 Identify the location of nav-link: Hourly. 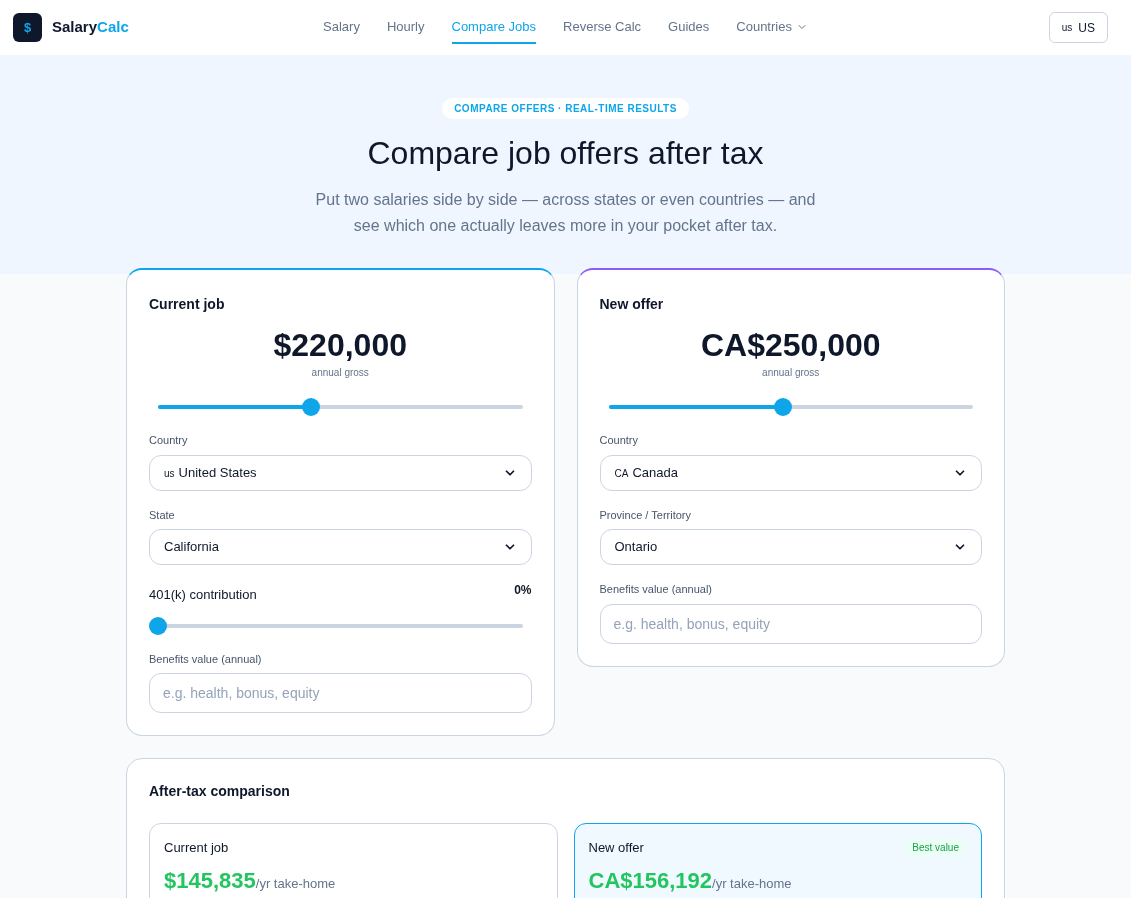
(405, 27).